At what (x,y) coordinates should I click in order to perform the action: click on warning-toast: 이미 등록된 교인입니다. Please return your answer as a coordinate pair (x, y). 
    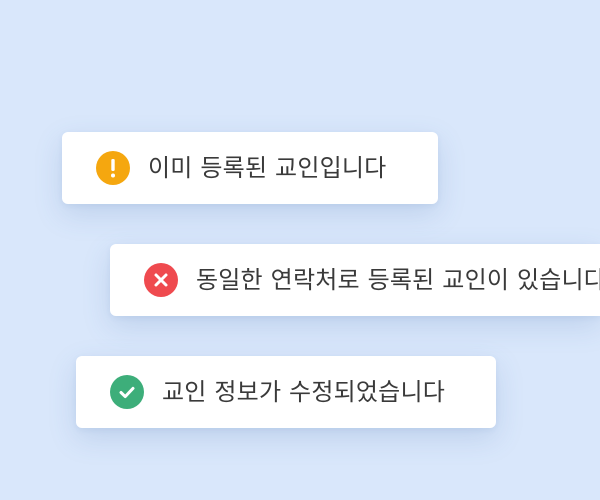
    Looking at the image, I should click on (250, 168).